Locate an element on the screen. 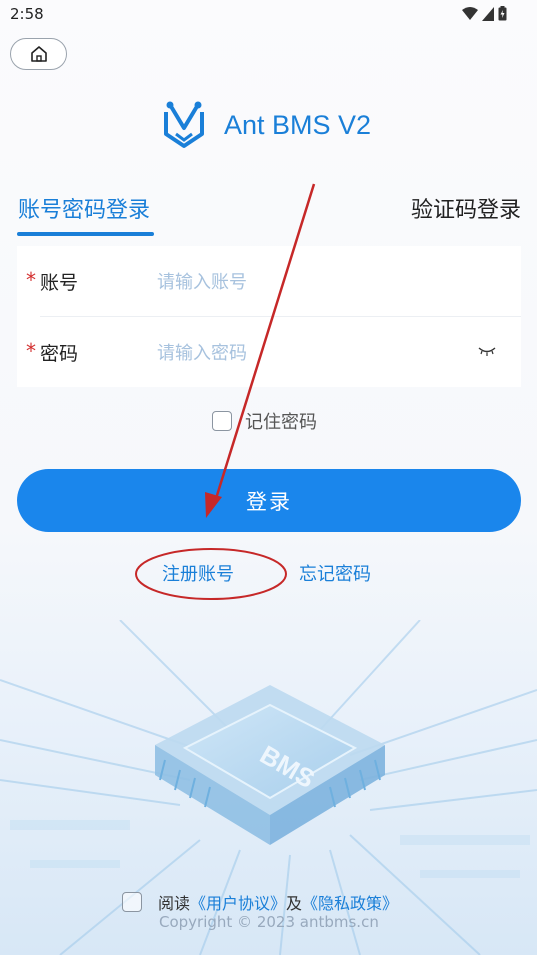 The height and width of the screenshot is (955, 537). home-icon is located at coordinates (38, 54).